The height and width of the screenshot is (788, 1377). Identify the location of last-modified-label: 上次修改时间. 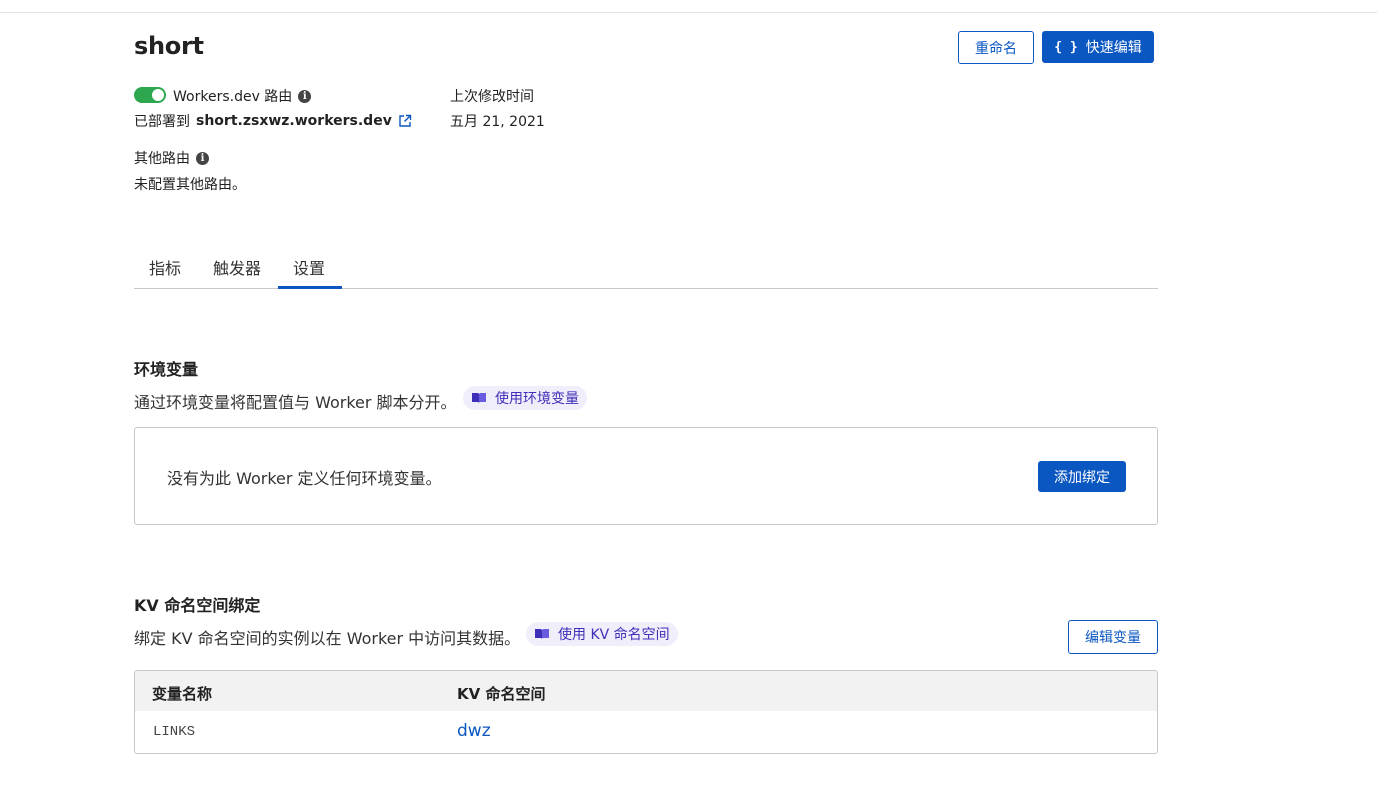
(492, 97).